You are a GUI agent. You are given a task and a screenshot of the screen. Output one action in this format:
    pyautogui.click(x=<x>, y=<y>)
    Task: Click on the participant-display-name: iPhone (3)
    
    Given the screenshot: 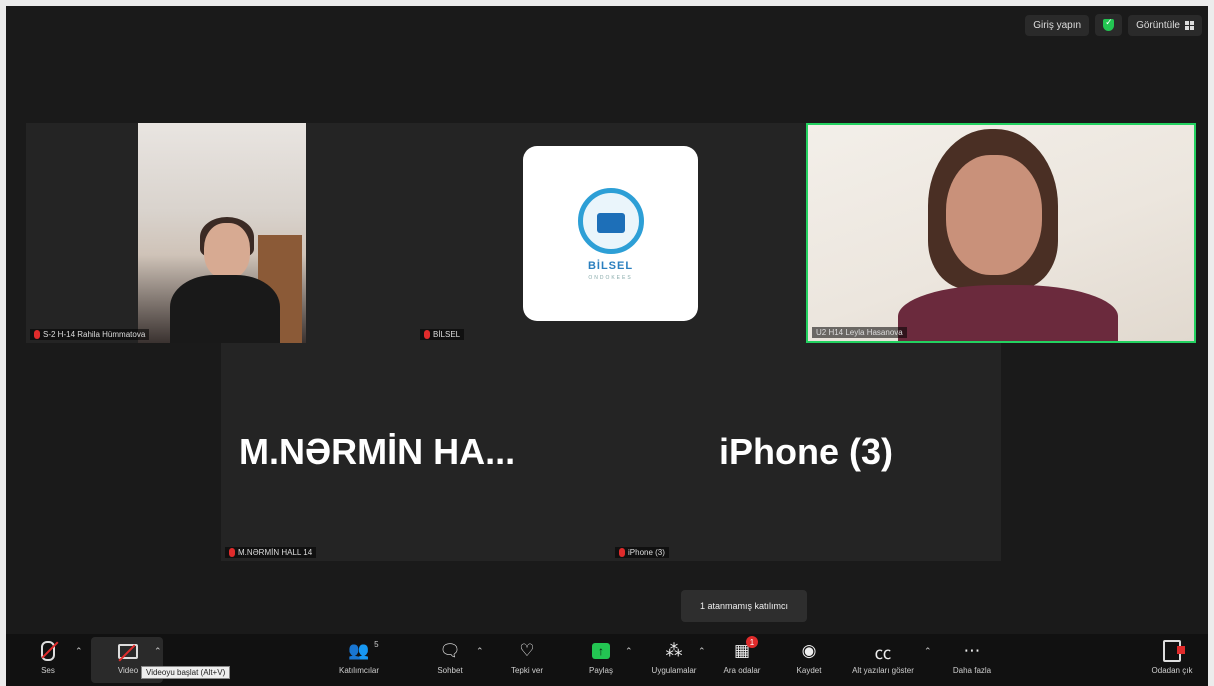 What is the action you would take?
    pyautogui.click(x=805, y=451)
    